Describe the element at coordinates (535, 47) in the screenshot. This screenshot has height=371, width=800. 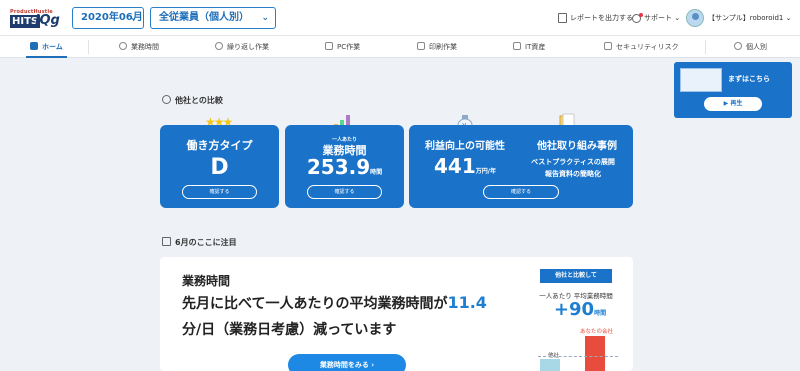
I see `nav-label: IT資産` at that location.